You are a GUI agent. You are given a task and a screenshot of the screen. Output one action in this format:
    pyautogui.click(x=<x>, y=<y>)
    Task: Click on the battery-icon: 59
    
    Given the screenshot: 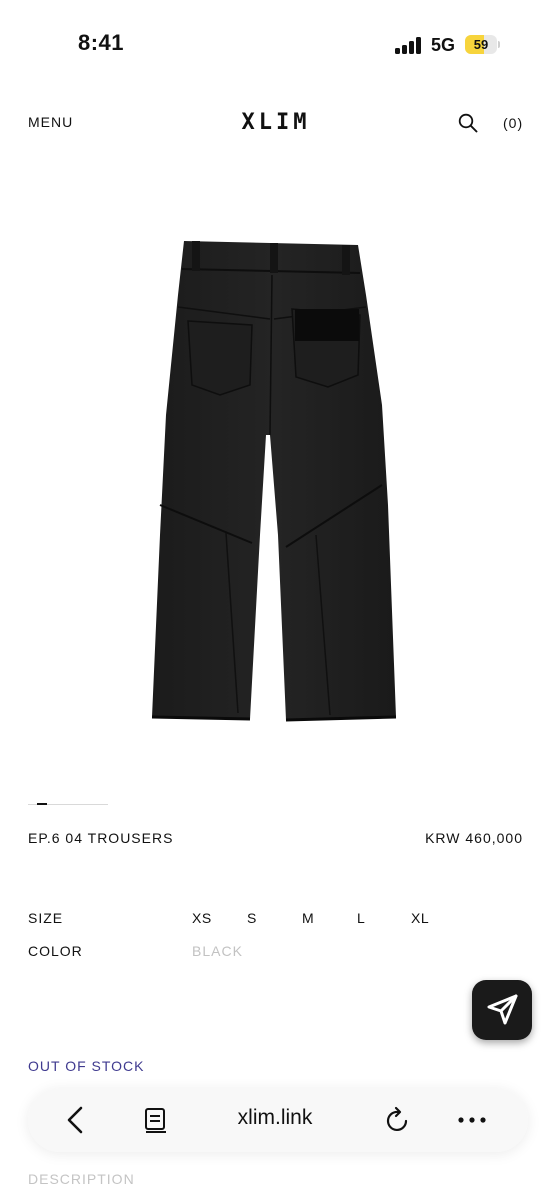 What is the action you would take?
    pyautogui.click(x=483, y=44)
    